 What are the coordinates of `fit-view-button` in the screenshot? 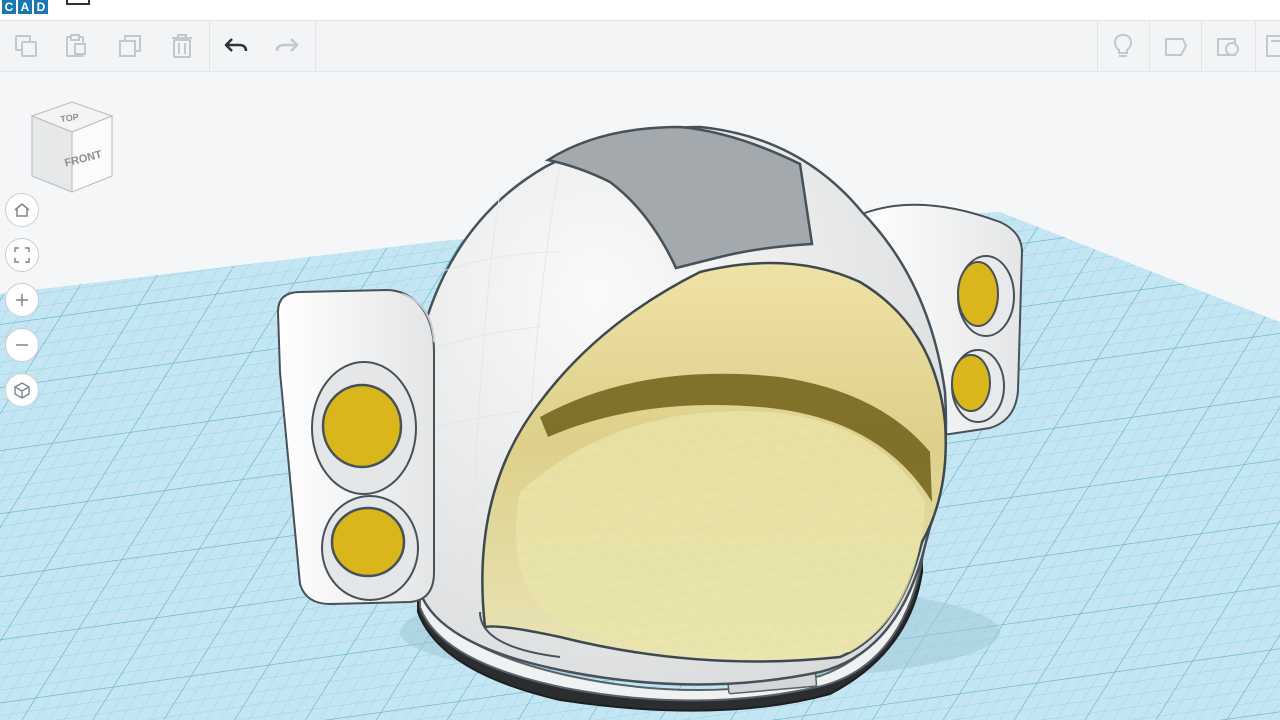 It's located at (22, 255).